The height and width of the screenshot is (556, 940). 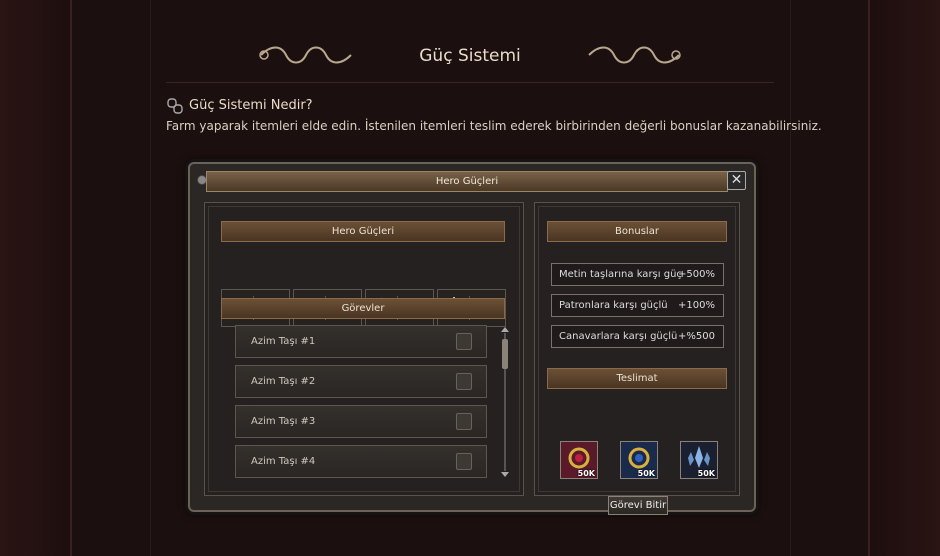 I want to click on right-border, so click(x=904, y=278).